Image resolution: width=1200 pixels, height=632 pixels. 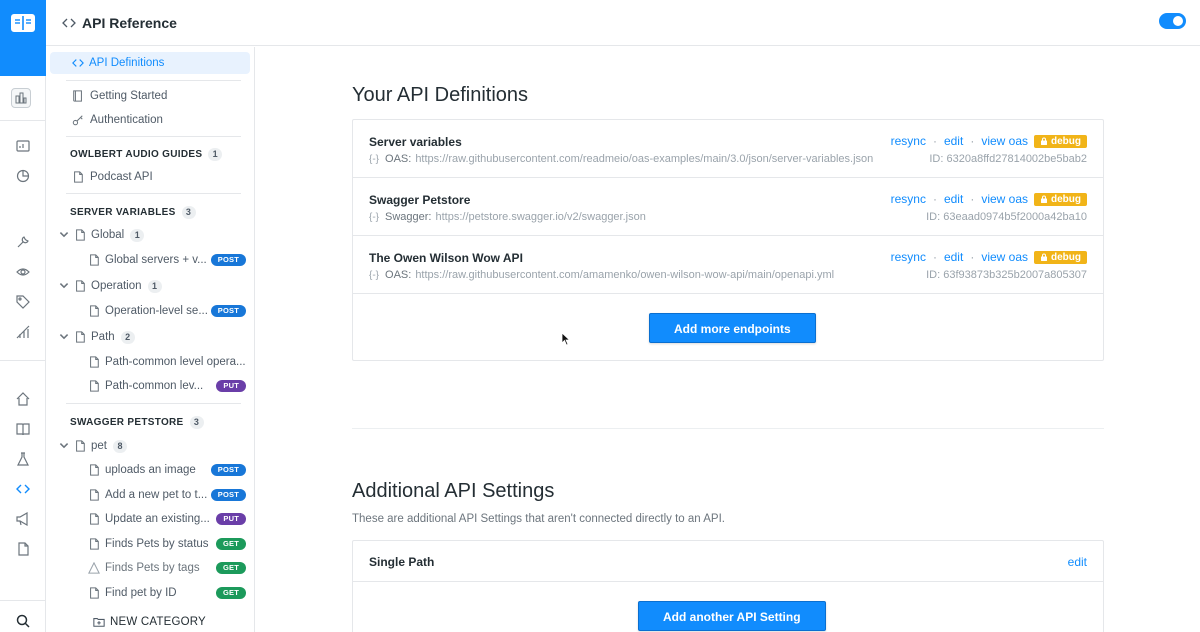 I want to click on megaphone-icon, so click(x=23, y=519).